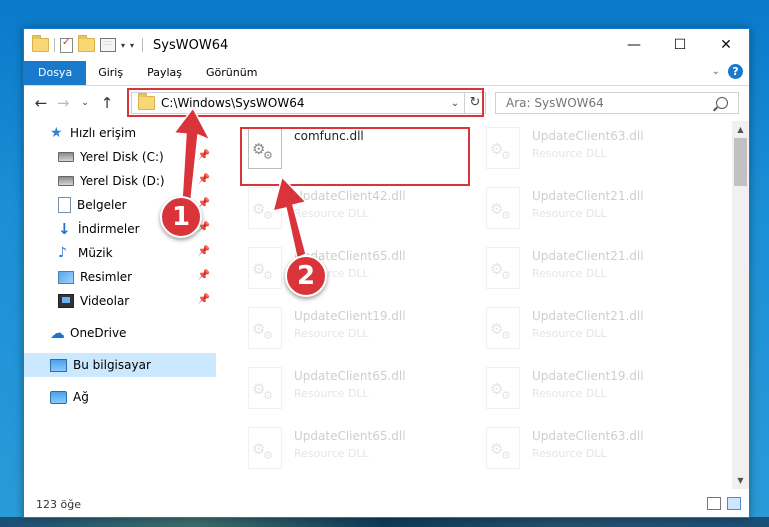 The width and height of the screenshot is (769, 527). Describe the element at coordinates (181, 217) in the screenshot. I see `step-badge-1: 1` at that location.